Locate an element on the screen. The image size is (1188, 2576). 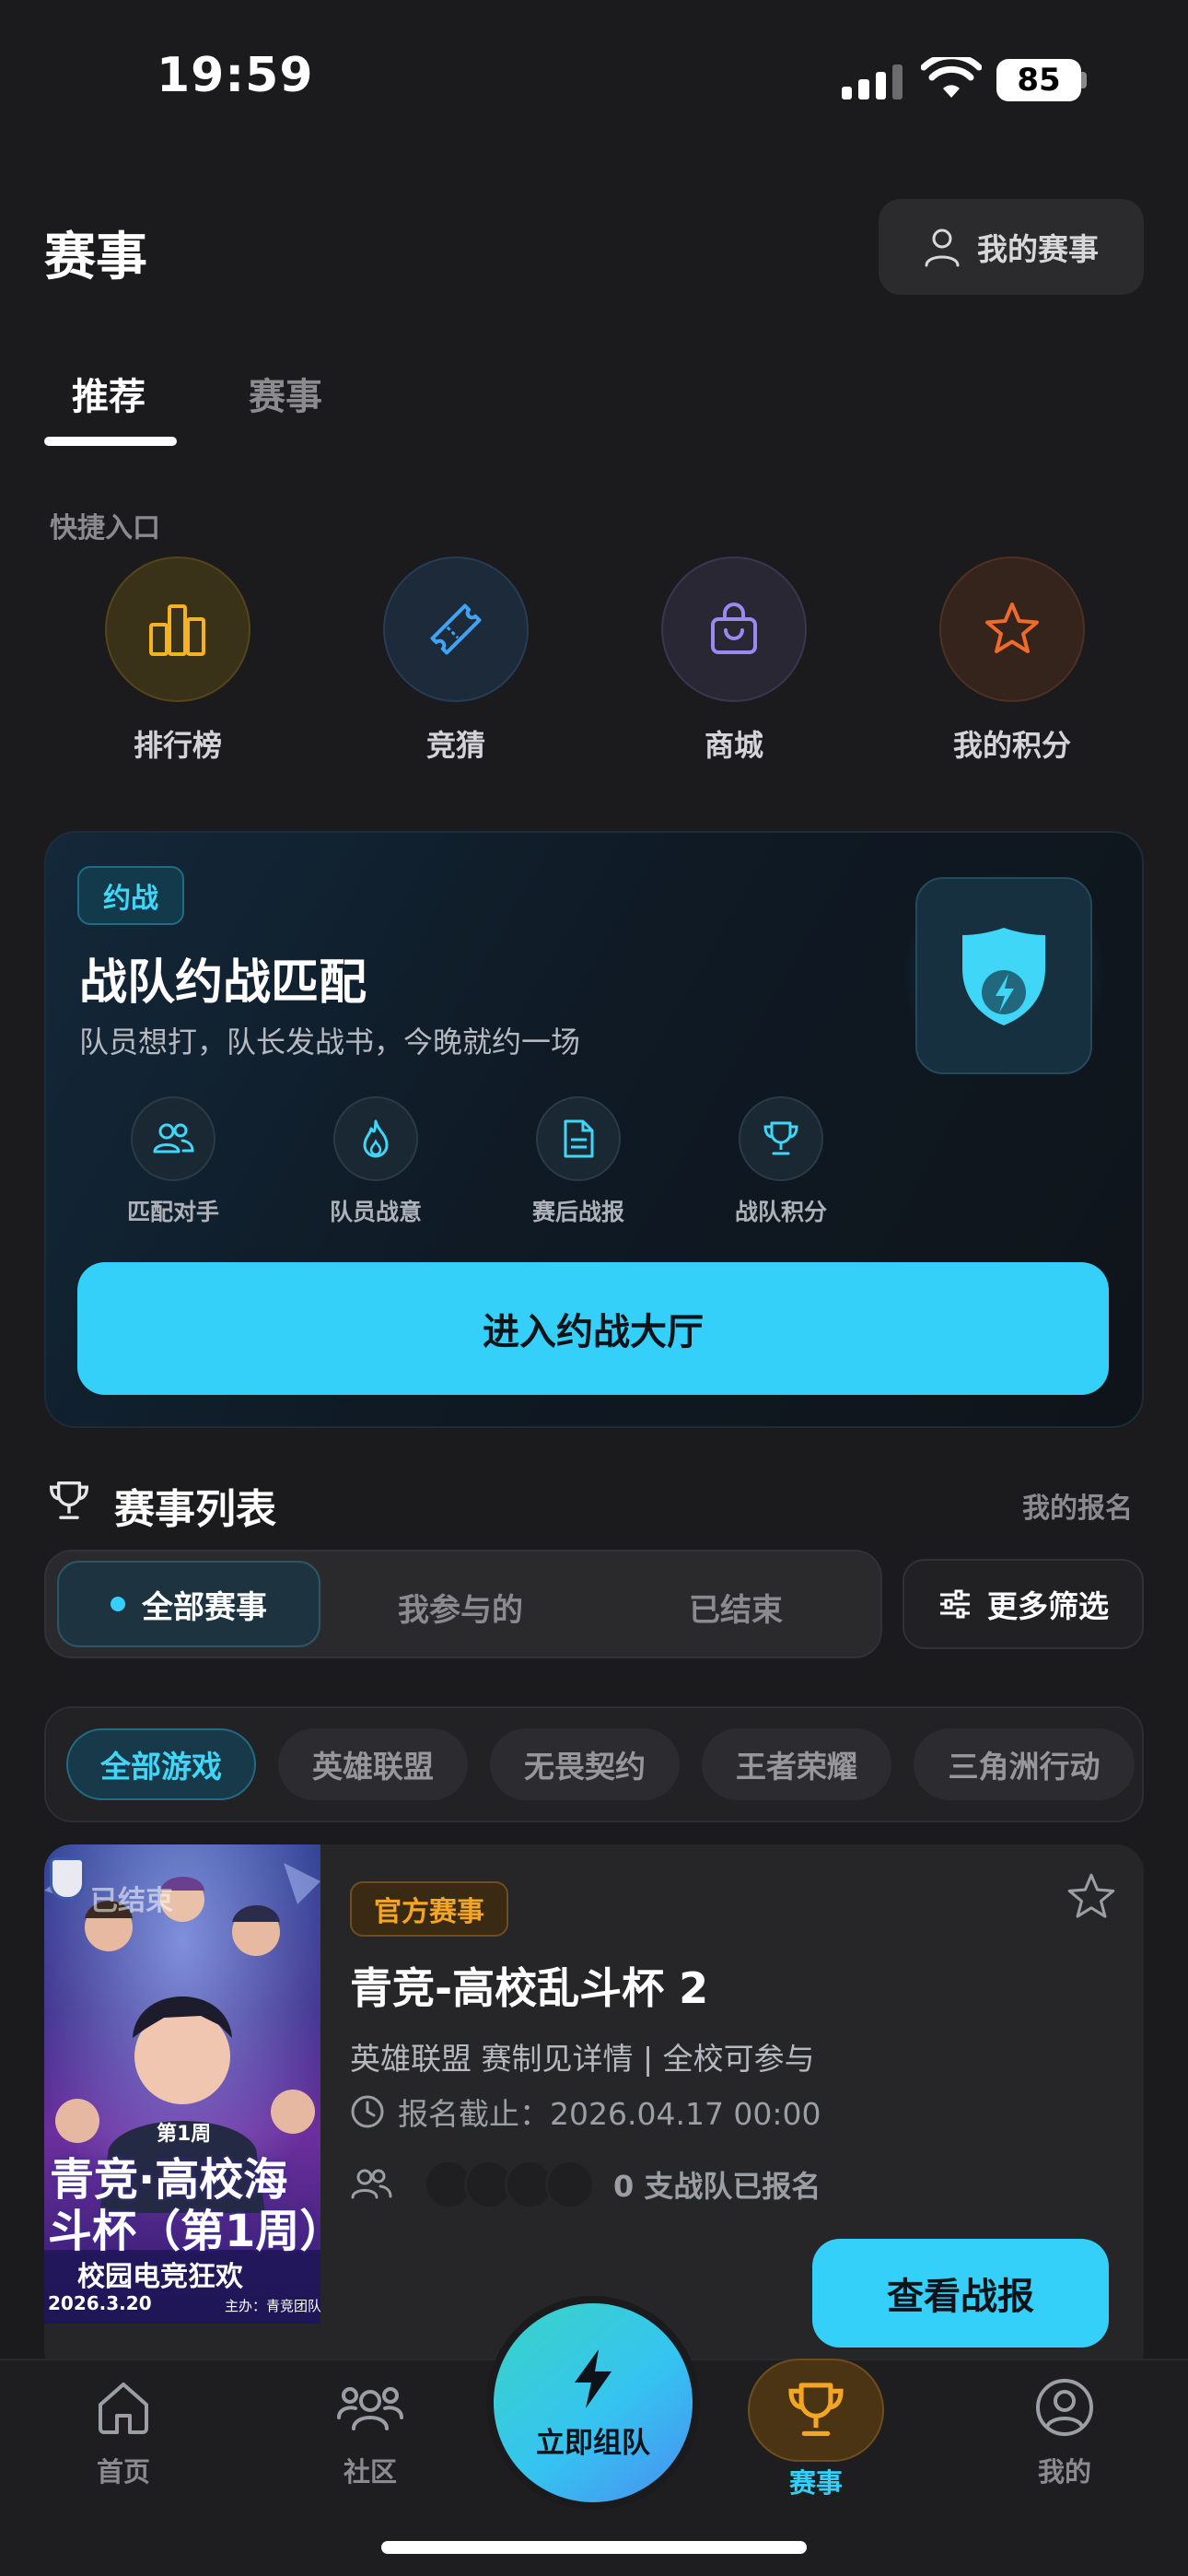
quick-entry-label-leaderboard: 排行榜 is located at coordinates (177, 745).